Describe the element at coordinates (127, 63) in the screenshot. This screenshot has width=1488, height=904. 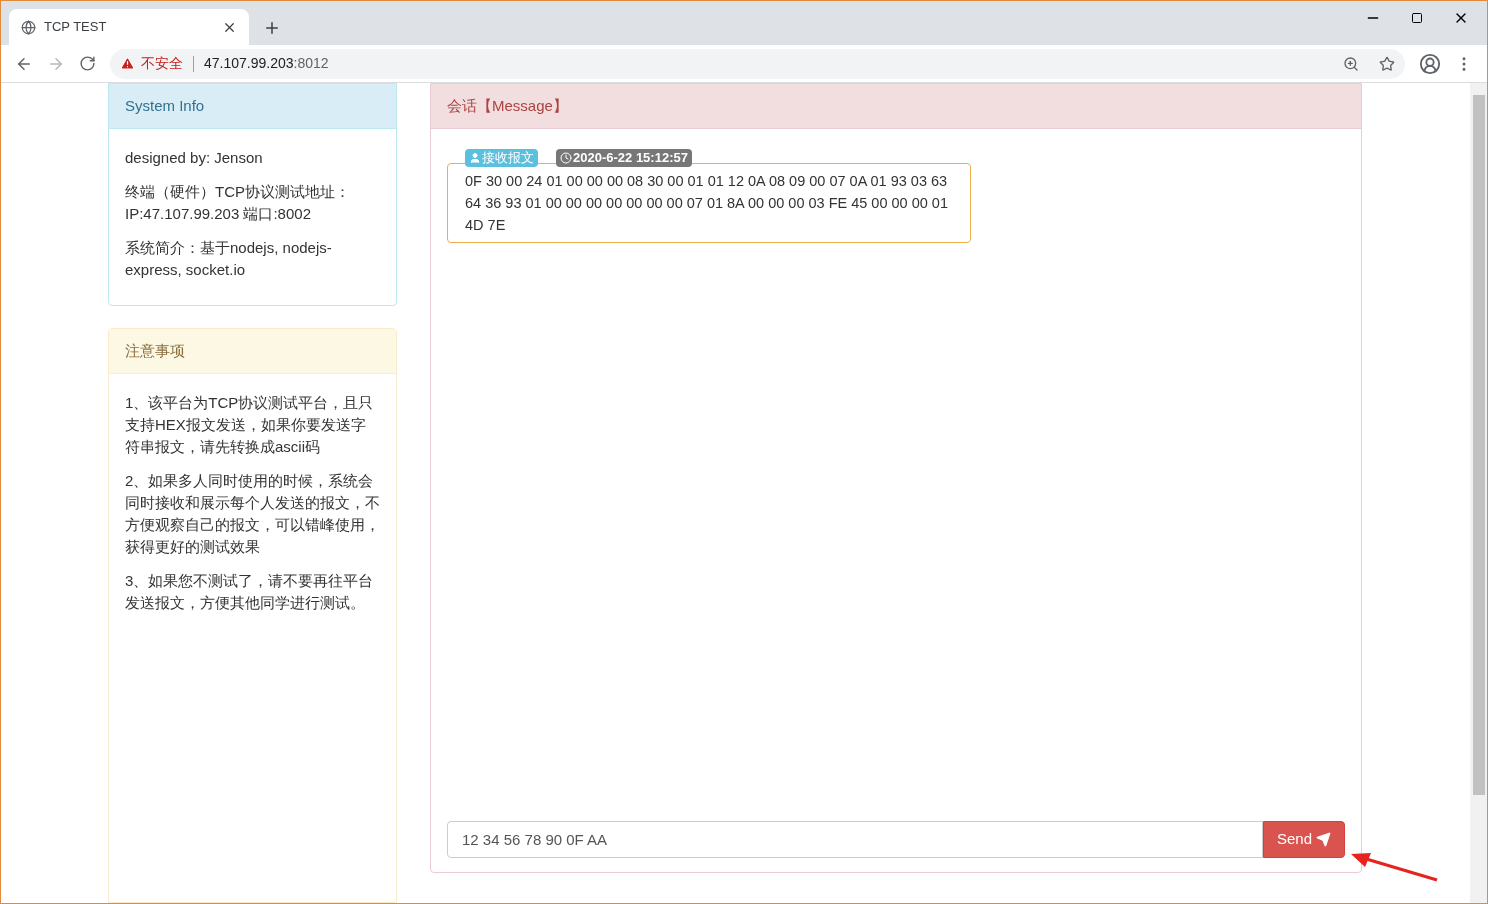
I see `warning-icon` at that location.